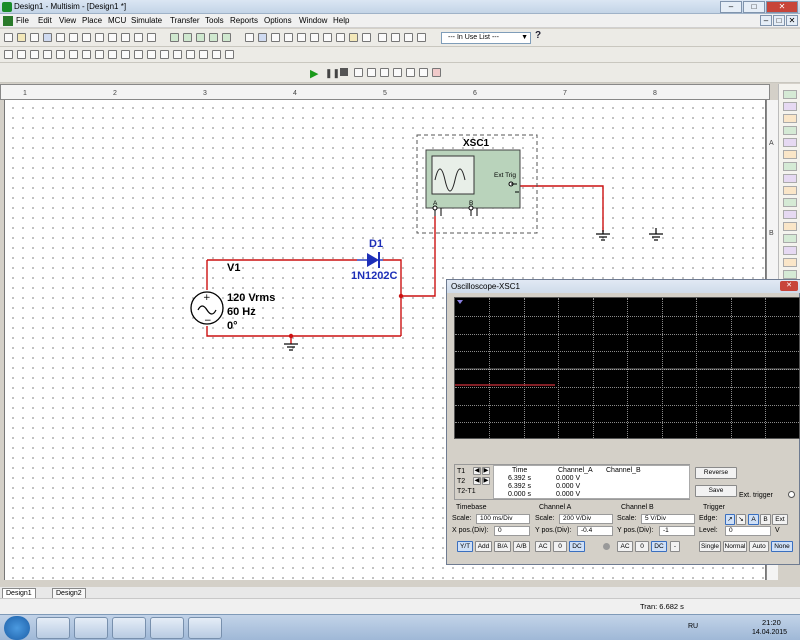 This screenshot has height=640, width=800. I want to click on doc-close-button: ✕, so click(792, 20).